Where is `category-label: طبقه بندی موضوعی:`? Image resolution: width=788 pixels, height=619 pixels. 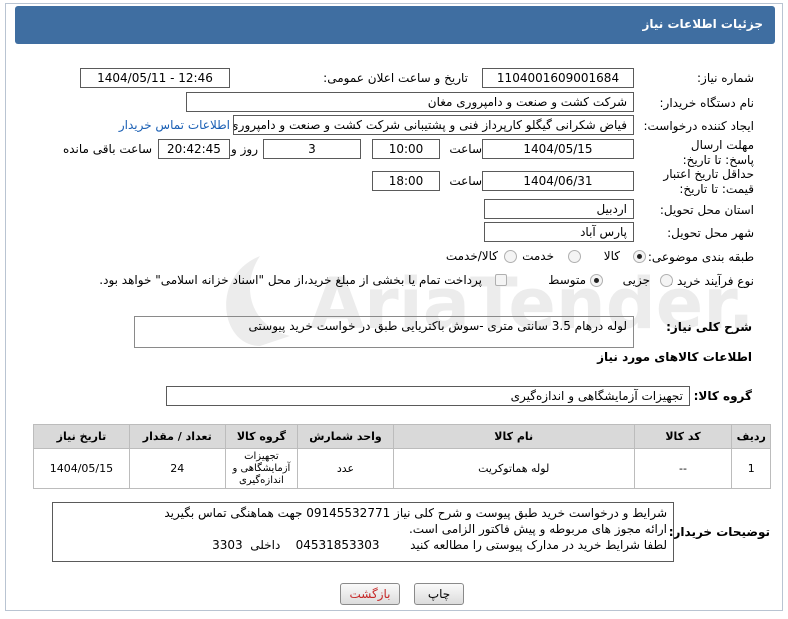 category-label: طبقه بندی موضوعی: is located at coordinates (700, 257).